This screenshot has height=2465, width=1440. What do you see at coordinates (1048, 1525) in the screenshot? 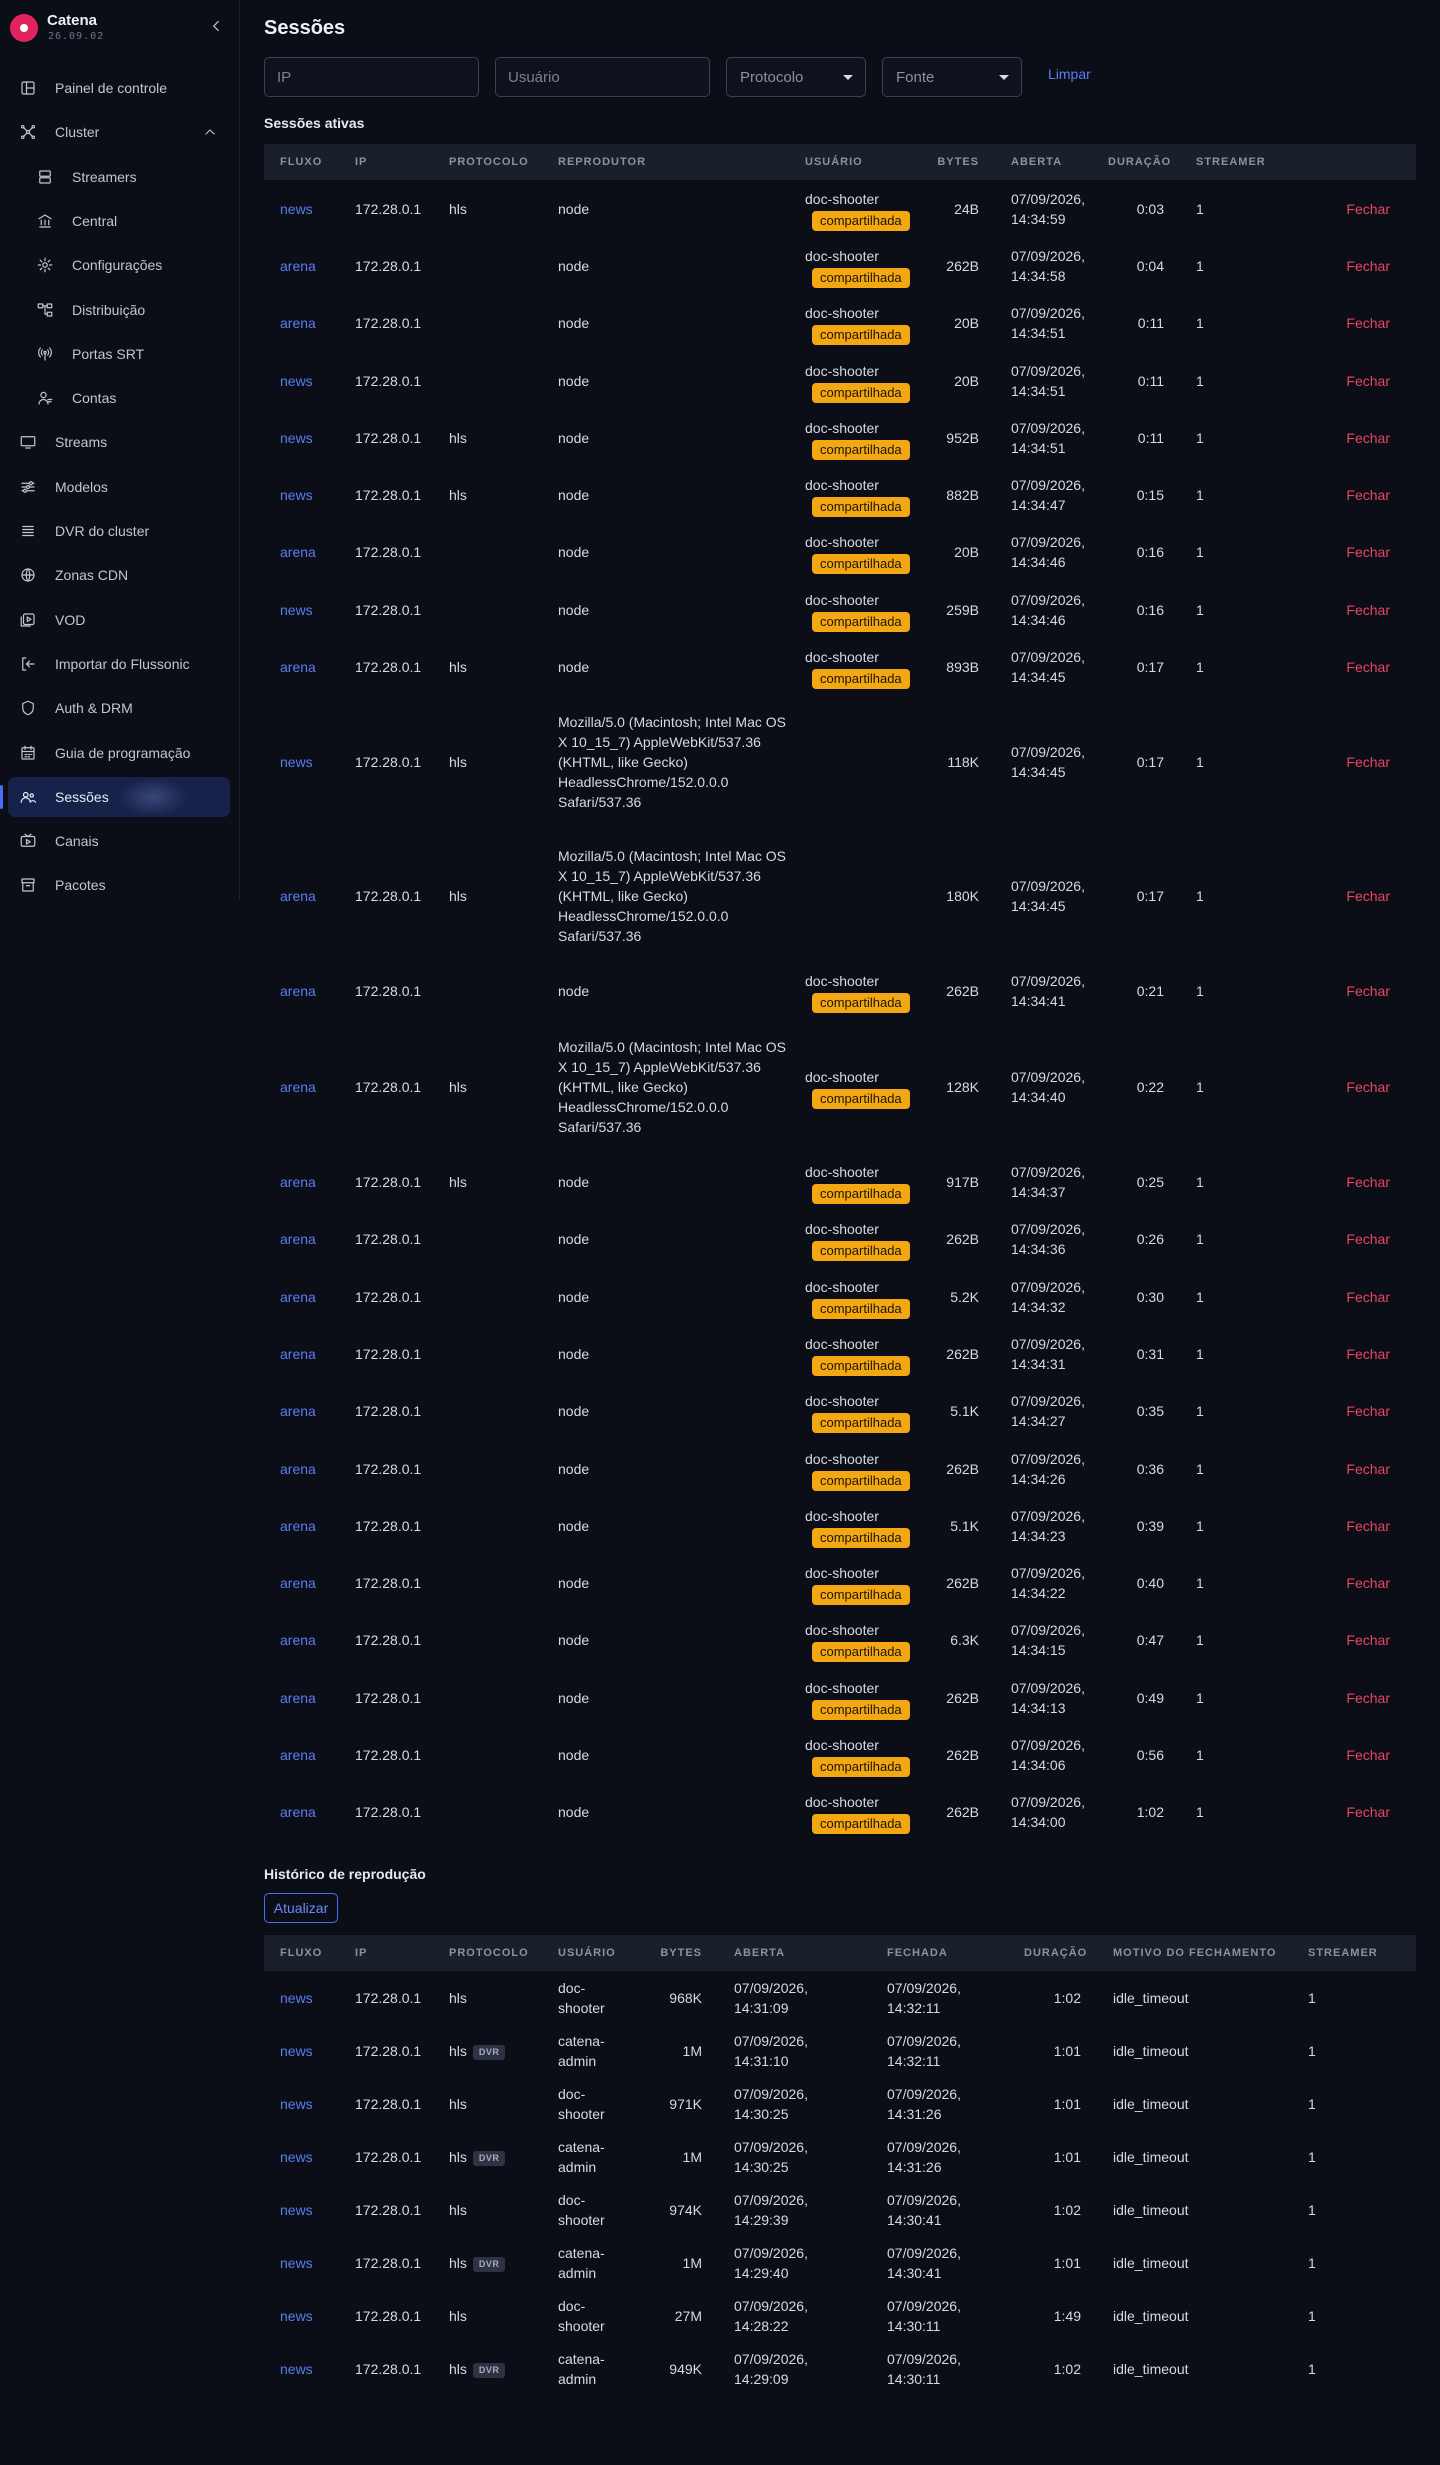
I see `opened-cell: 07/09/2026, 14:34:23` at bounding box center [1048, 1525].